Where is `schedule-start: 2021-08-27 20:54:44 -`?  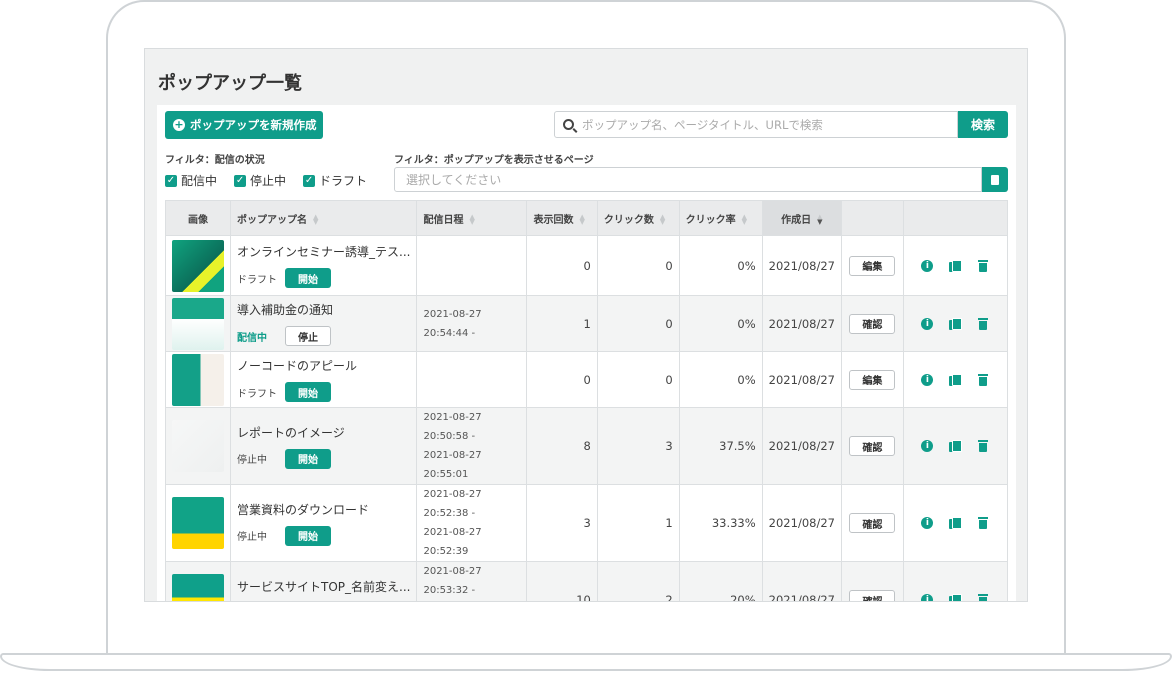
schedule-start: 2021-08-27 20:54:44 - is located at coordinates (452, 323).